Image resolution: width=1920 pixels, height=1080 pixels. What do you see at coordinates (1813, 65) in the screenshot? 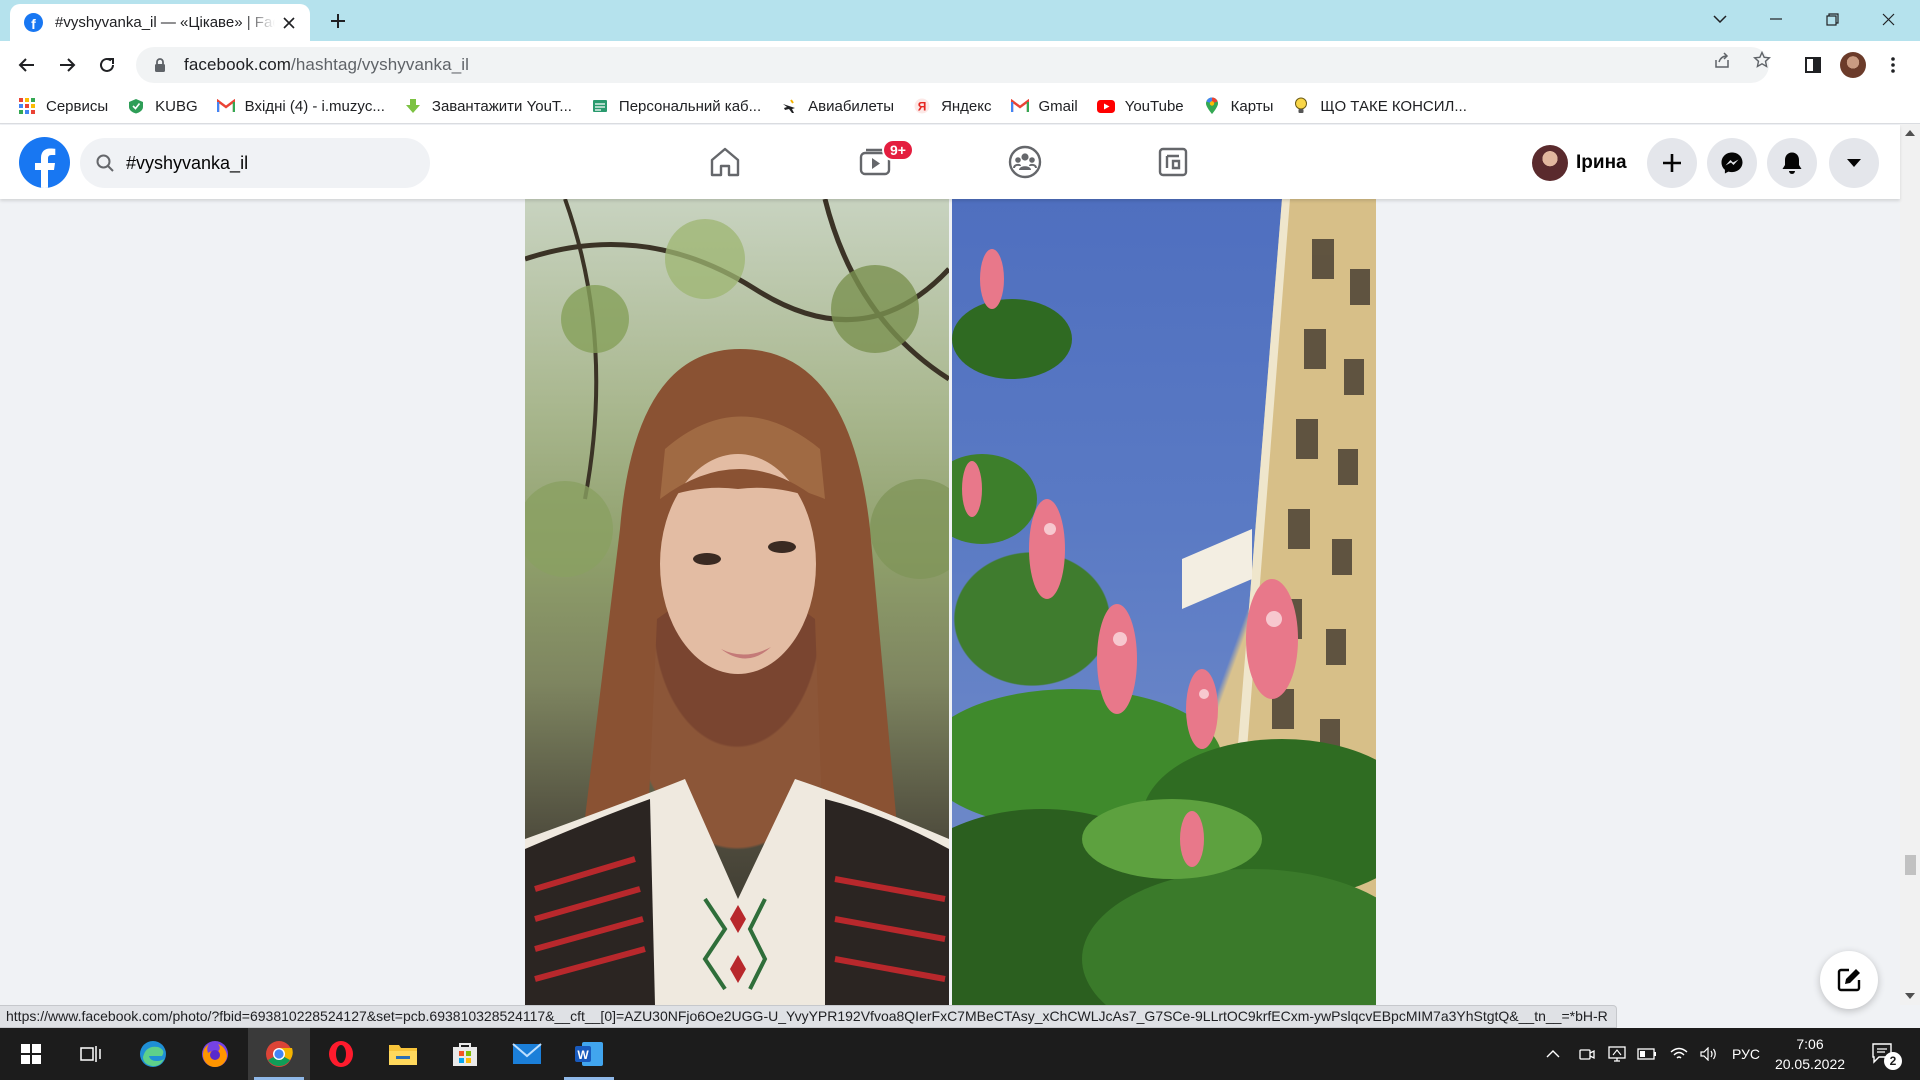
I see `side-panel-icon` at bounding box center [1813, 65].